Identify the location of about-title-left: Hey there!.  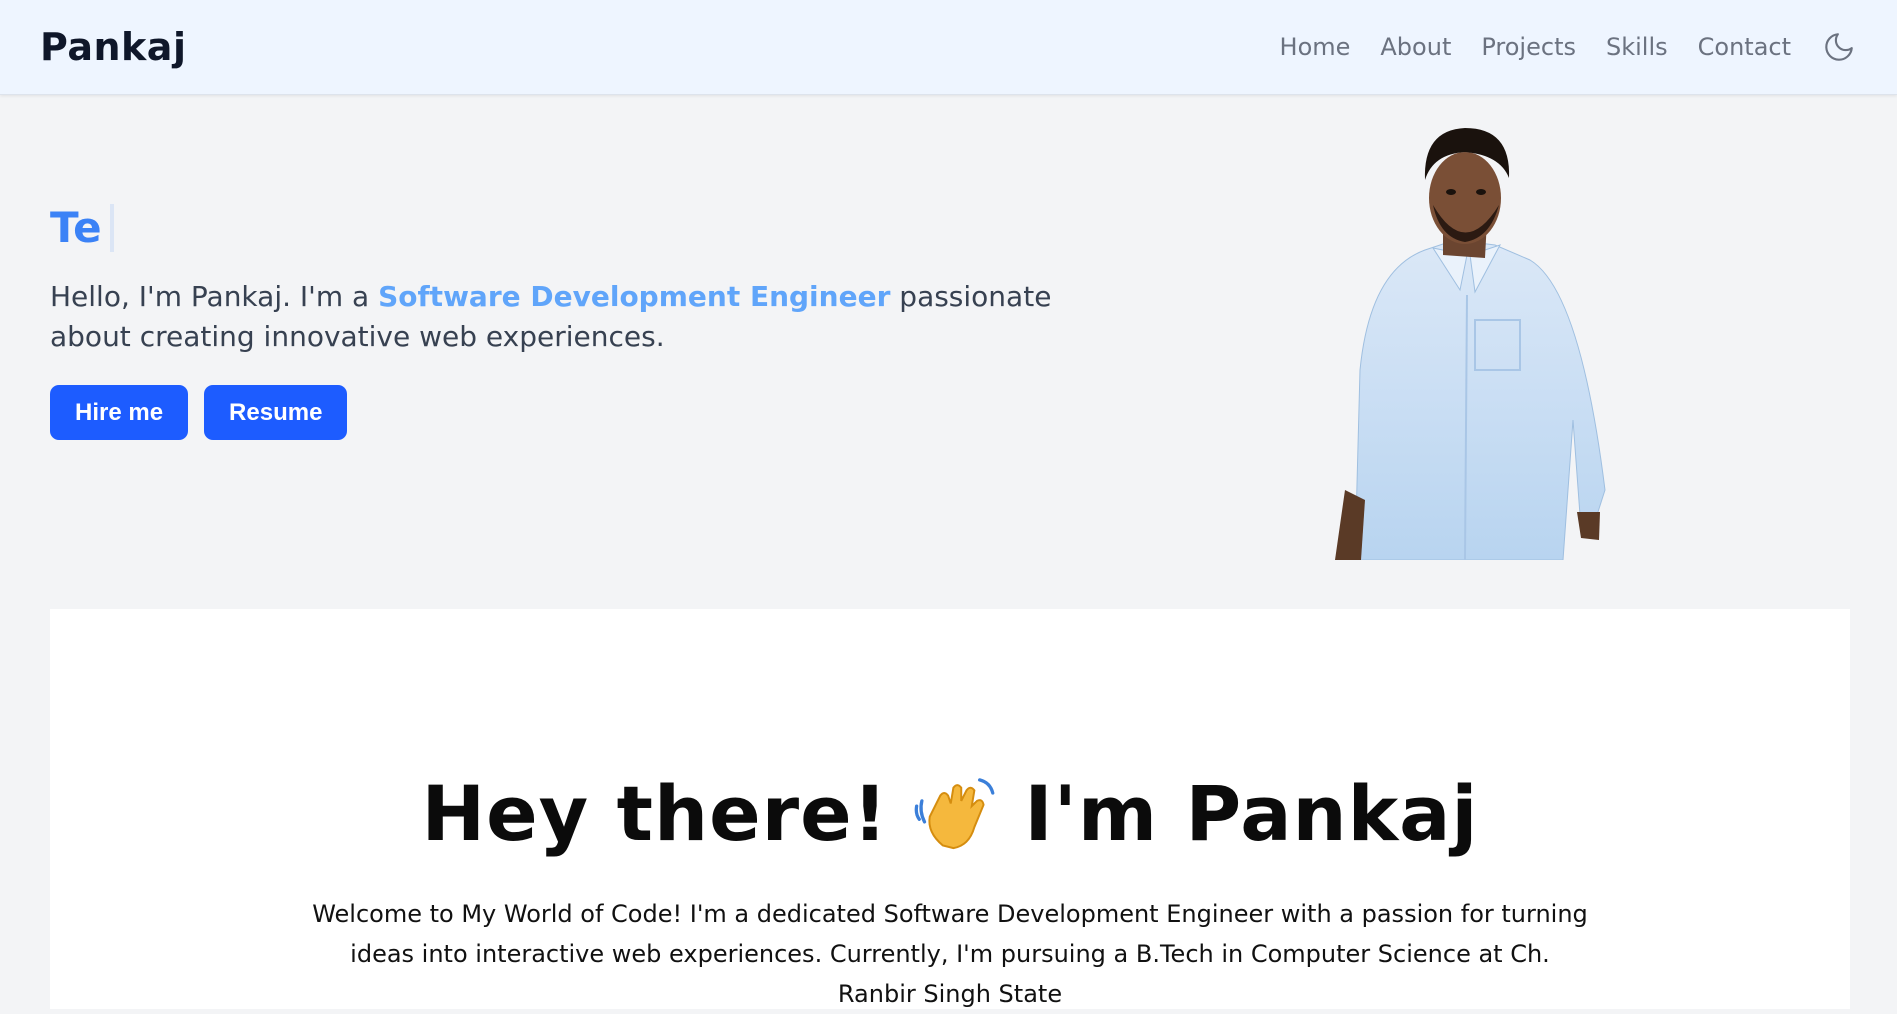
(655, 813).